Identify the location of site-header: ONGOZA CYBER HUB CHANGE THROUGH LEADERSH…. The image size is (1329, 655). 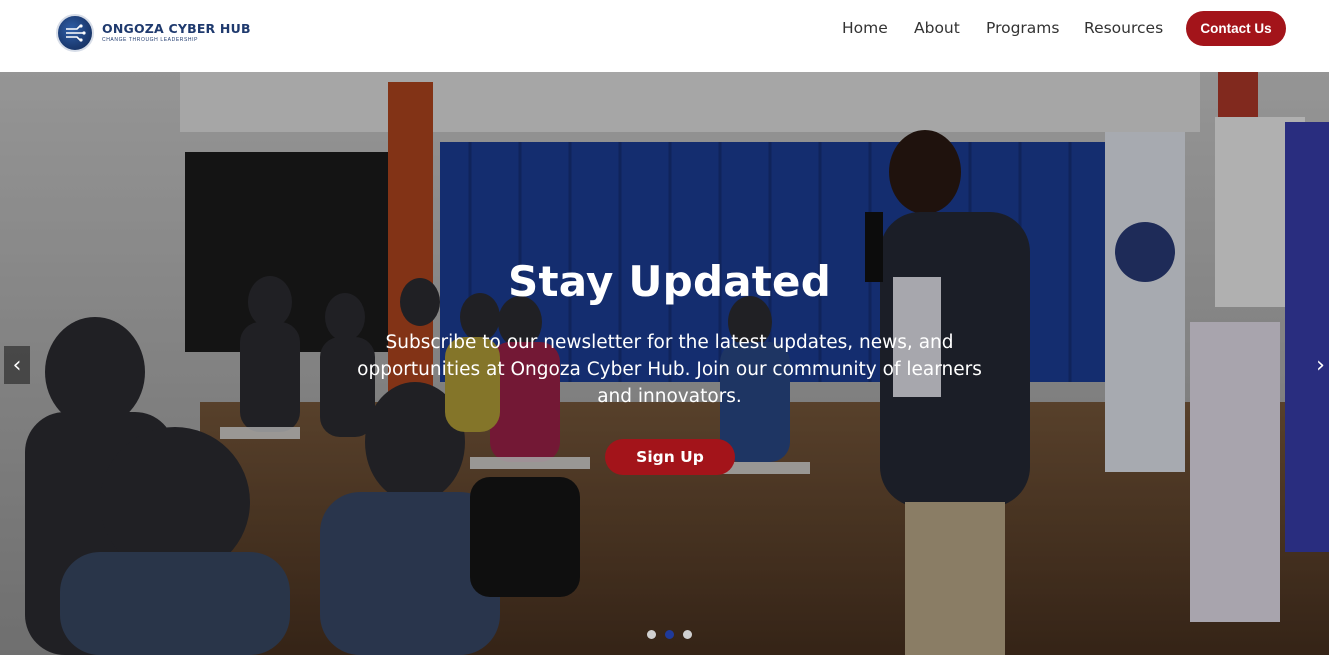
(664, 36).